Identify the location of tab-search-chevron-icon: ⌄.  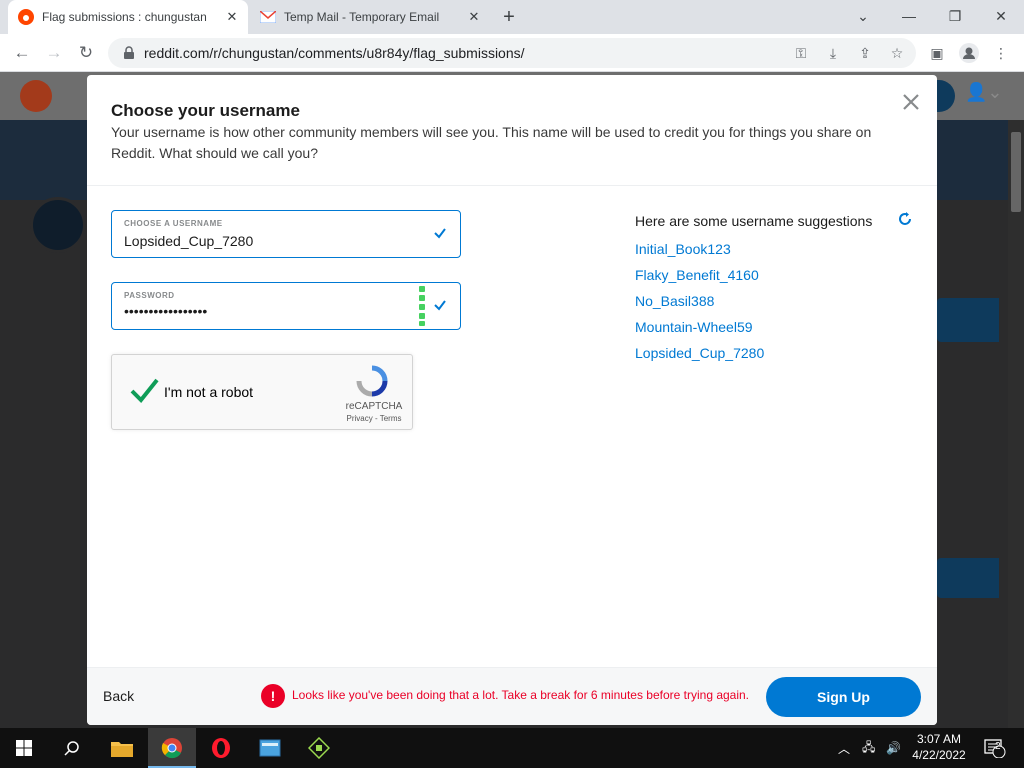
(863, 16).